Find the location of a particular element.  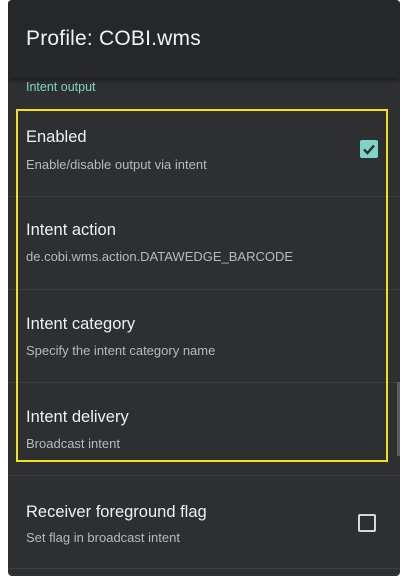

pref-summary: Specify the intent category name is located at coordinates (121, 350).